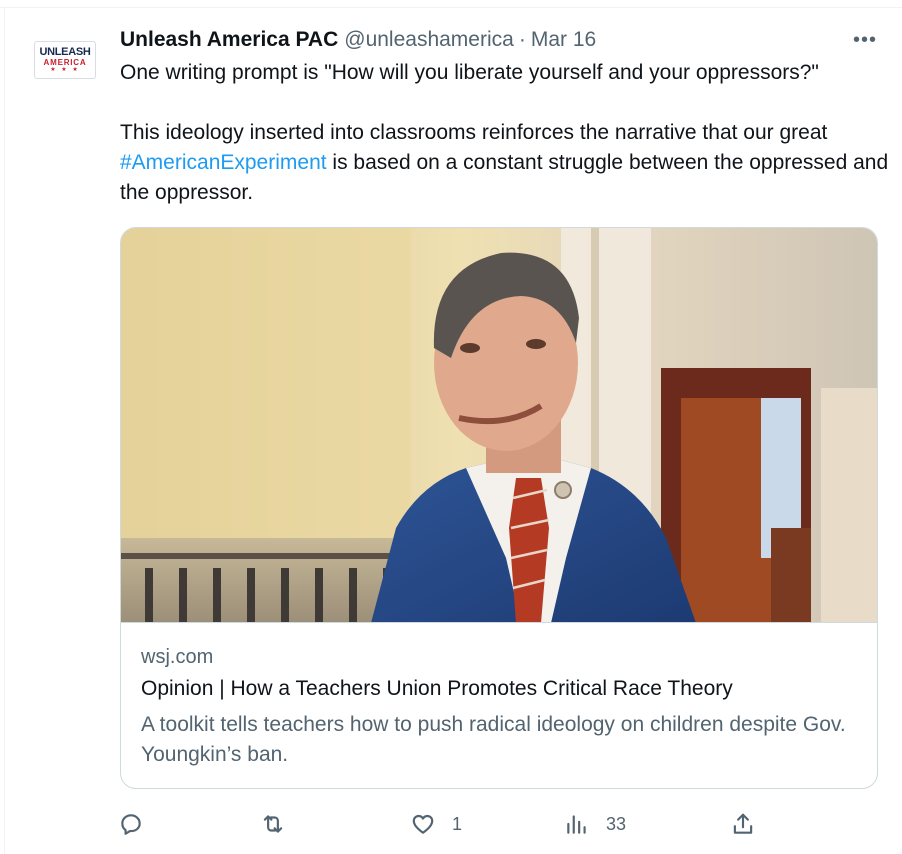 This screenshot has width=902, height=854. Describe the element at coordinates (423, 824) in the screenshot. I see `heart-icon` at that location.